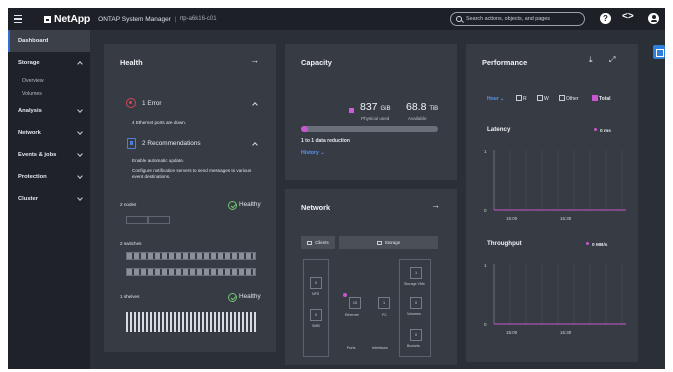 The image size is (673, 372). Describe the element at coordinates (546, 99) in the screenshot. I see `check-write-label: W` at that location.